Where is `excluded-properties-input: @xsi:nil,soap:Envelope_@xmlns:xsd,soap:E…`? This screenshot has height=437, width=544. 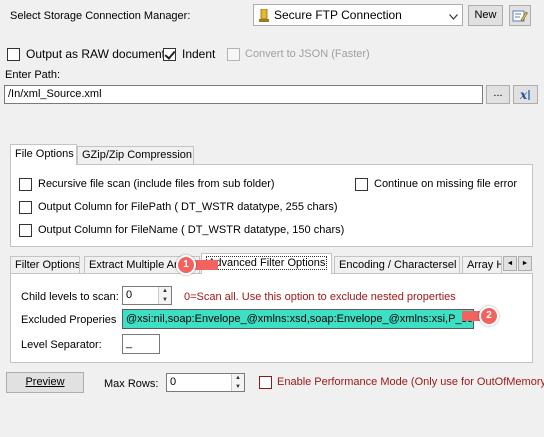 excluded-properties-input: @xsi:nil,soap:Envelope_@xmlns:xsd,soap:E… is located at coordinates (298, 319).